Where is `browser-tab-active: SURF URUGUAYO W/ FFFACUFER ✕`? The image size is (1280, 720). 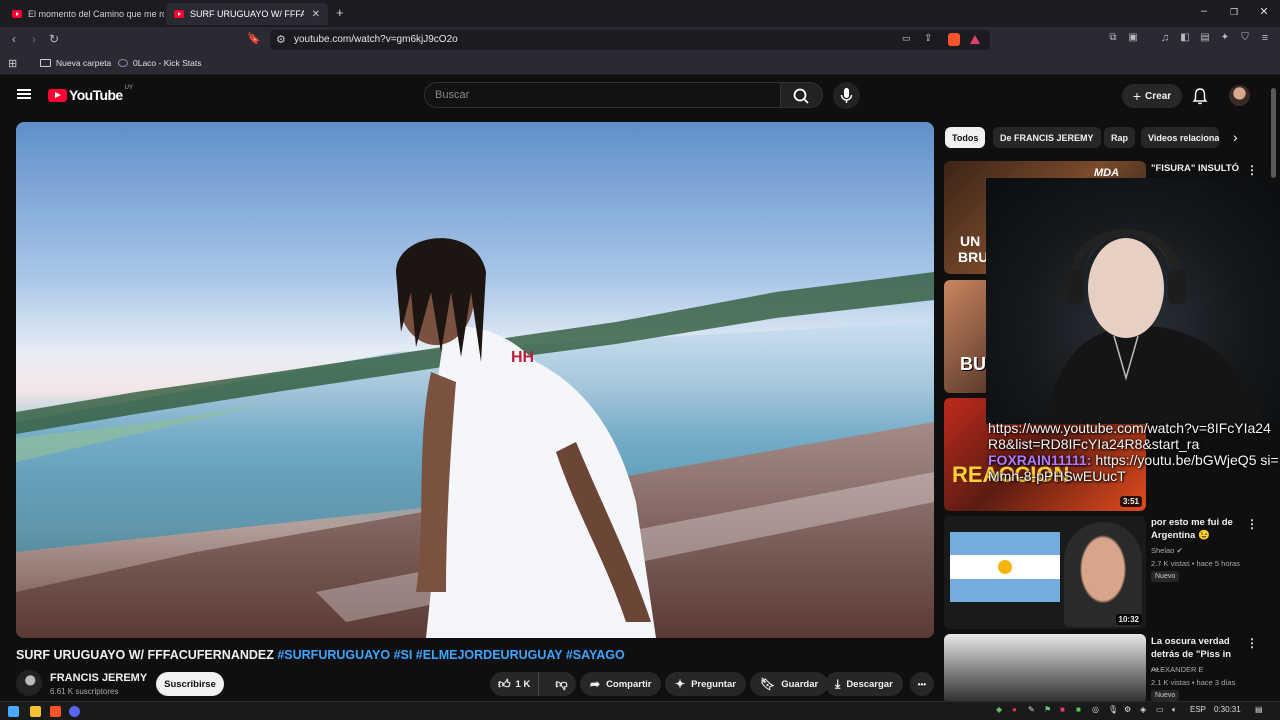
browser-tab-active: SURF URUGUAYO W/ FFFACUFER ✕ is located at coordinates (247, 14).